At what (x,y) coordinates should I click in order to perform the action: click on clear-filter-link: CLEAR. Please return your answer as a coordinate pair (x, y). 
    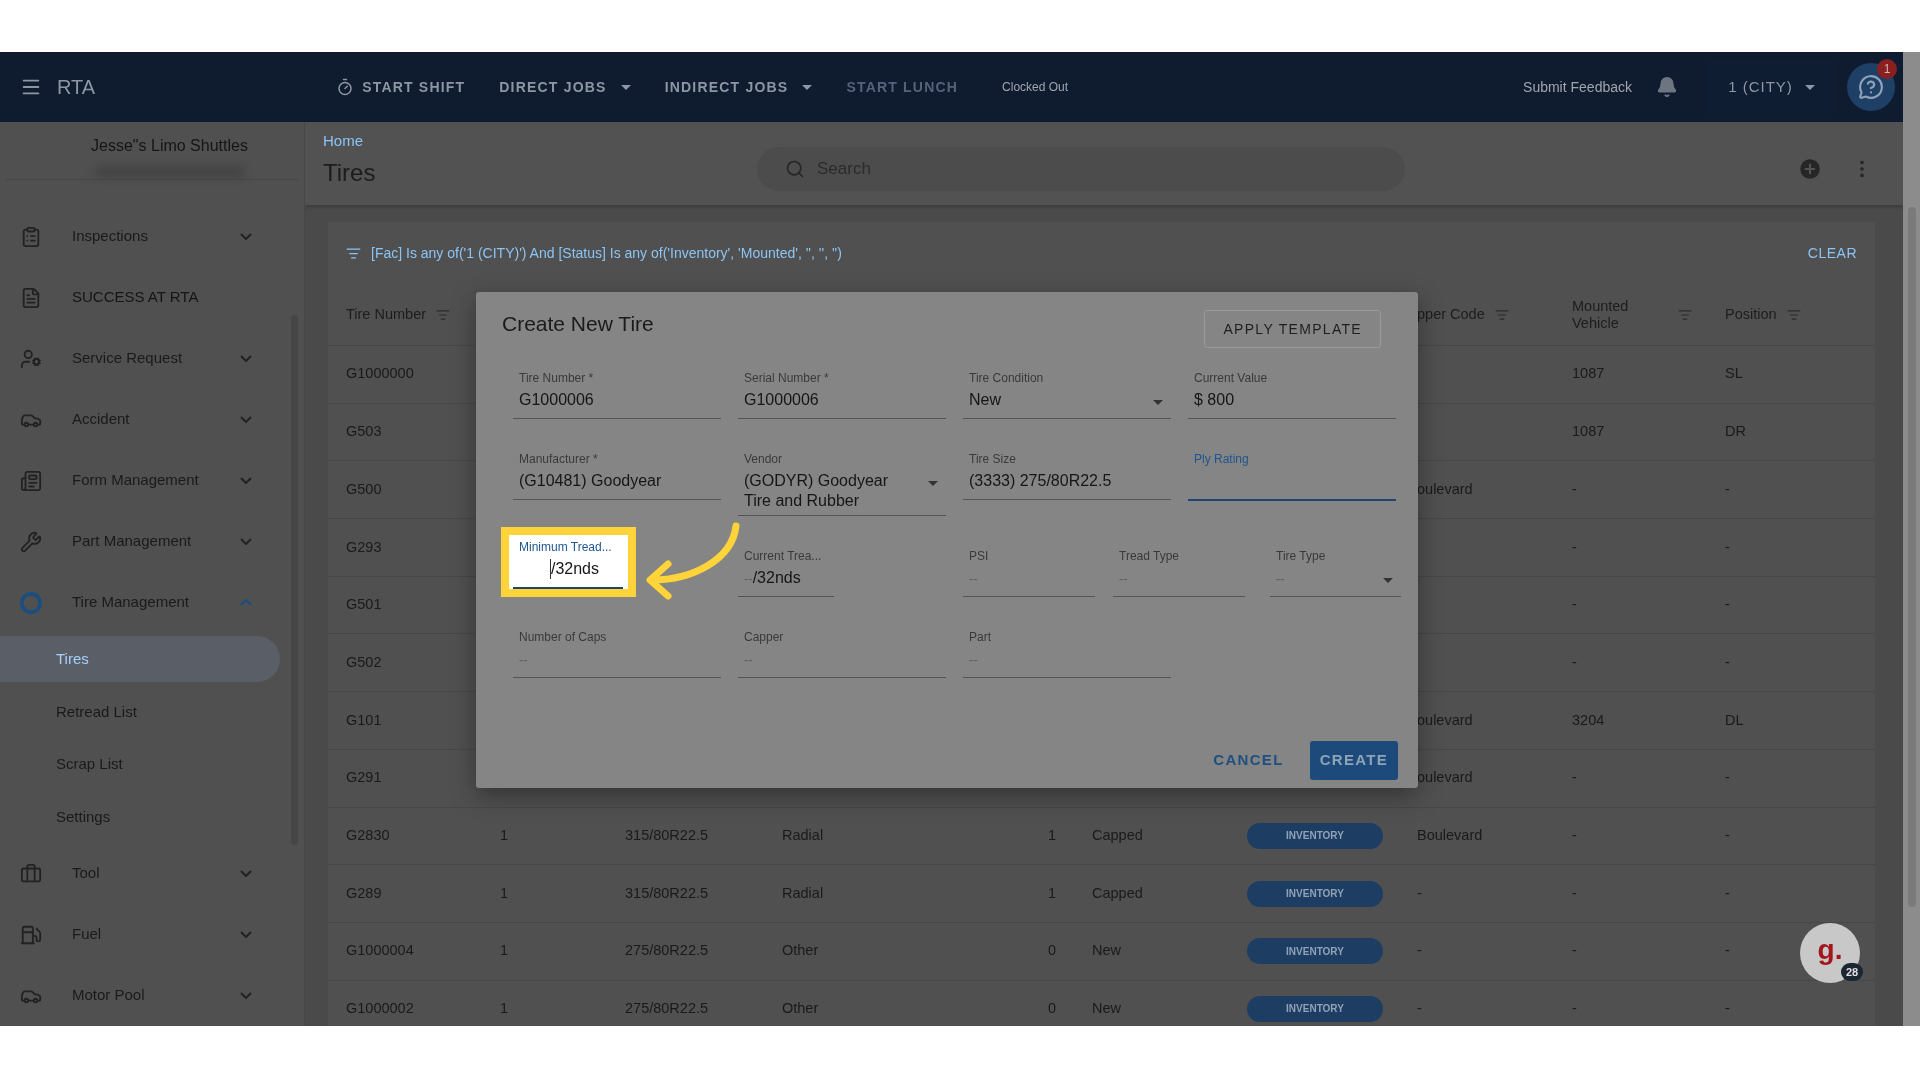
    Looking at the image, I should click on (1832, 253).